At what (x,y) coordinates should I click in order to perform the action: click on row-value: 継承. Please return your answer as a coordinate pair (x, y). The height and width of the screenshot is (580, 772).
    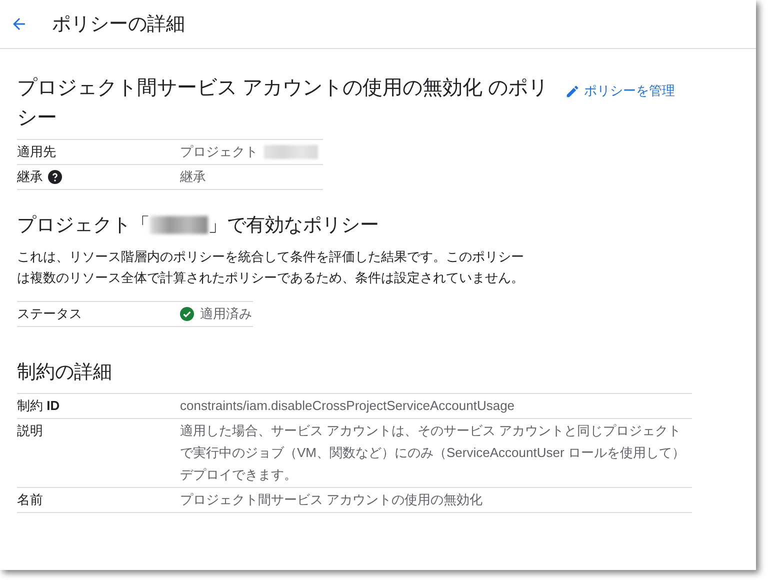
    Looking at the image, I should click on (193, 177).